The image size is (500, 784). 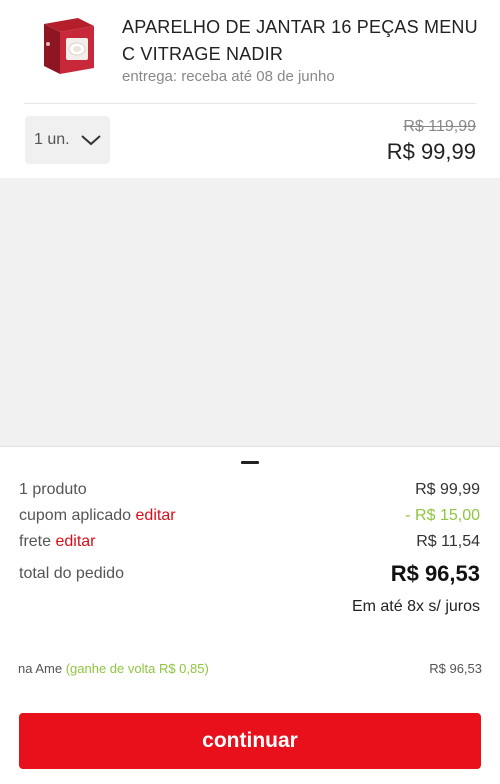 I want to click on quantity-value: 1 un., so click(x=52, y=139).